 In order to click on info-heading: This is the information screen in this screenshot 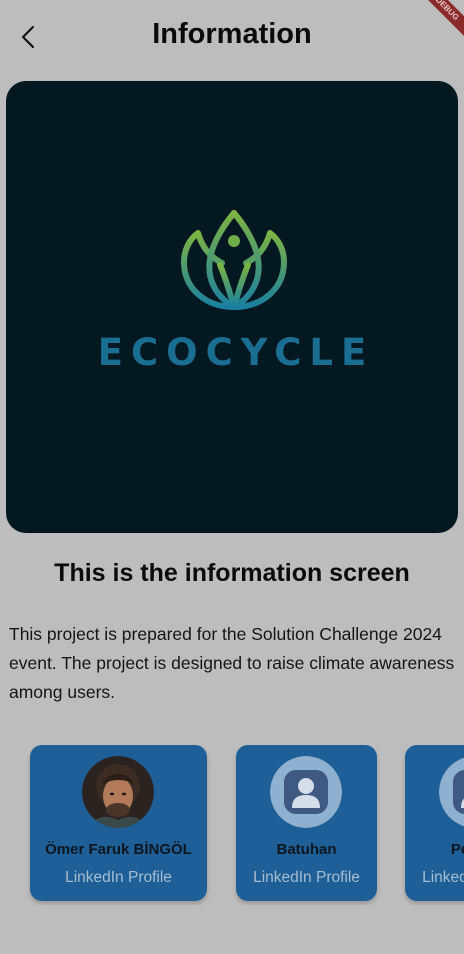, I will do `click(232, 573)`.